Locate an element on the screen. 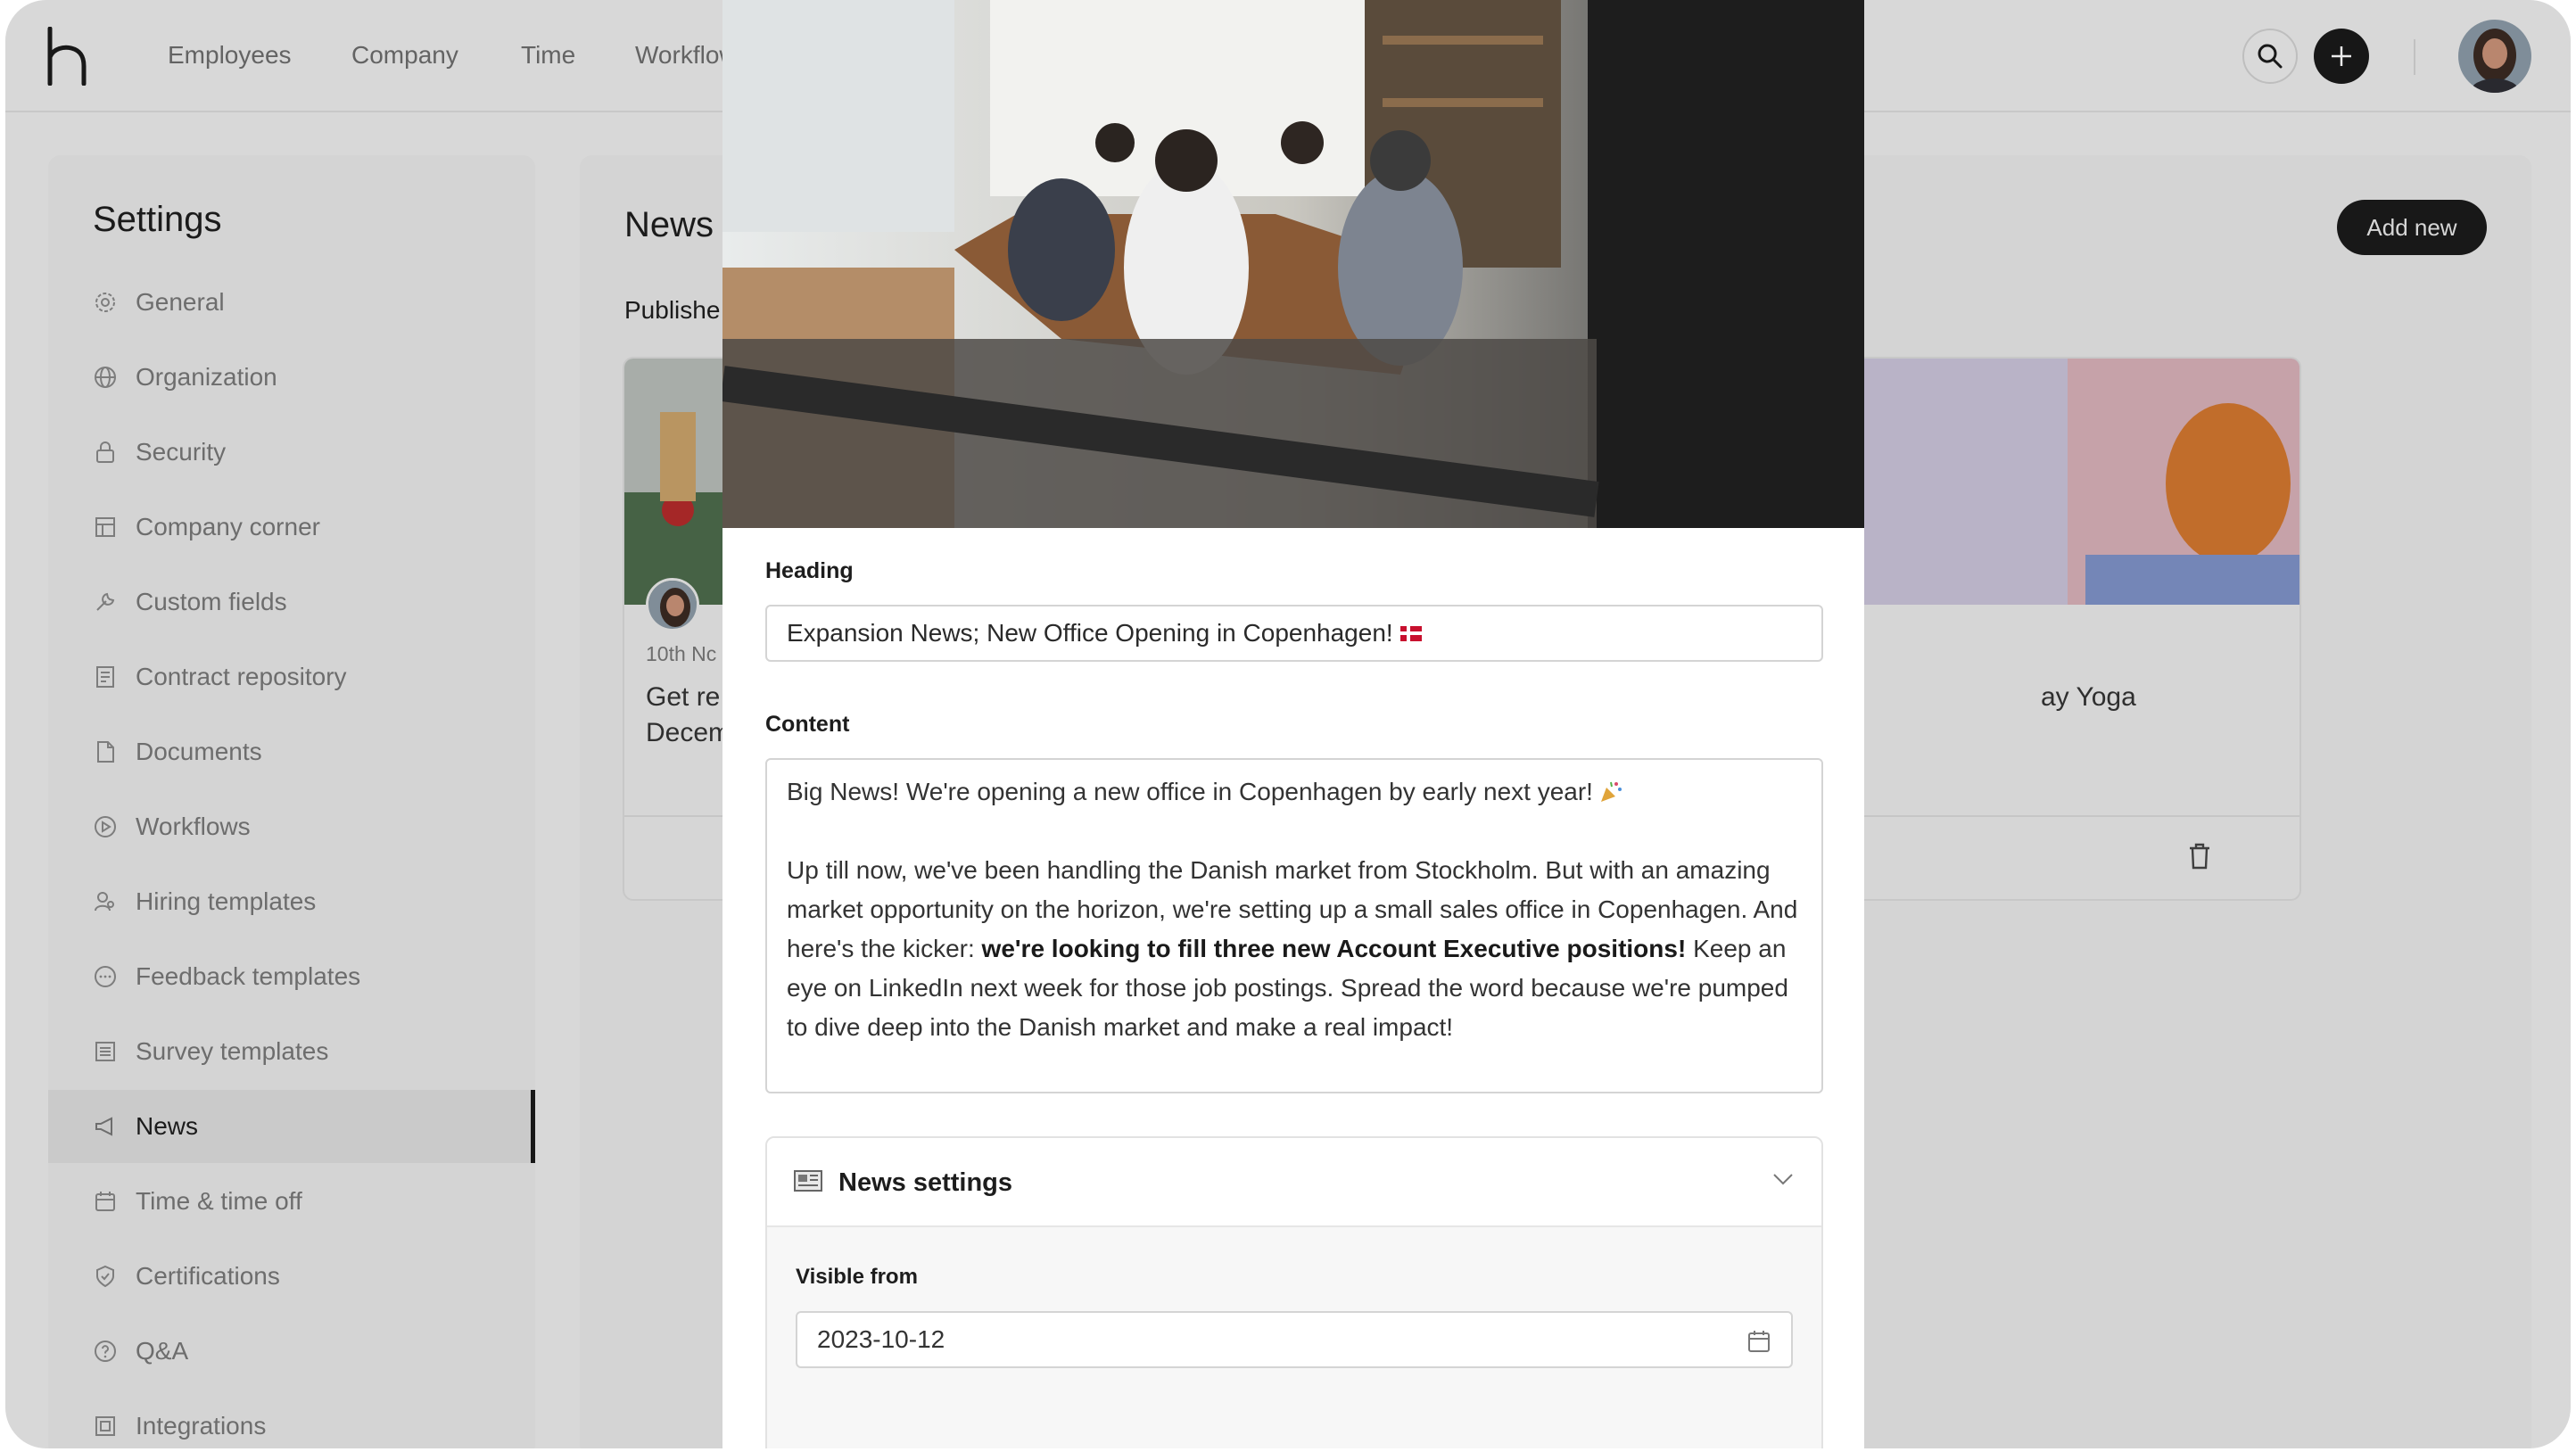  calendar-icon is located at coordinates (1758, 1341).